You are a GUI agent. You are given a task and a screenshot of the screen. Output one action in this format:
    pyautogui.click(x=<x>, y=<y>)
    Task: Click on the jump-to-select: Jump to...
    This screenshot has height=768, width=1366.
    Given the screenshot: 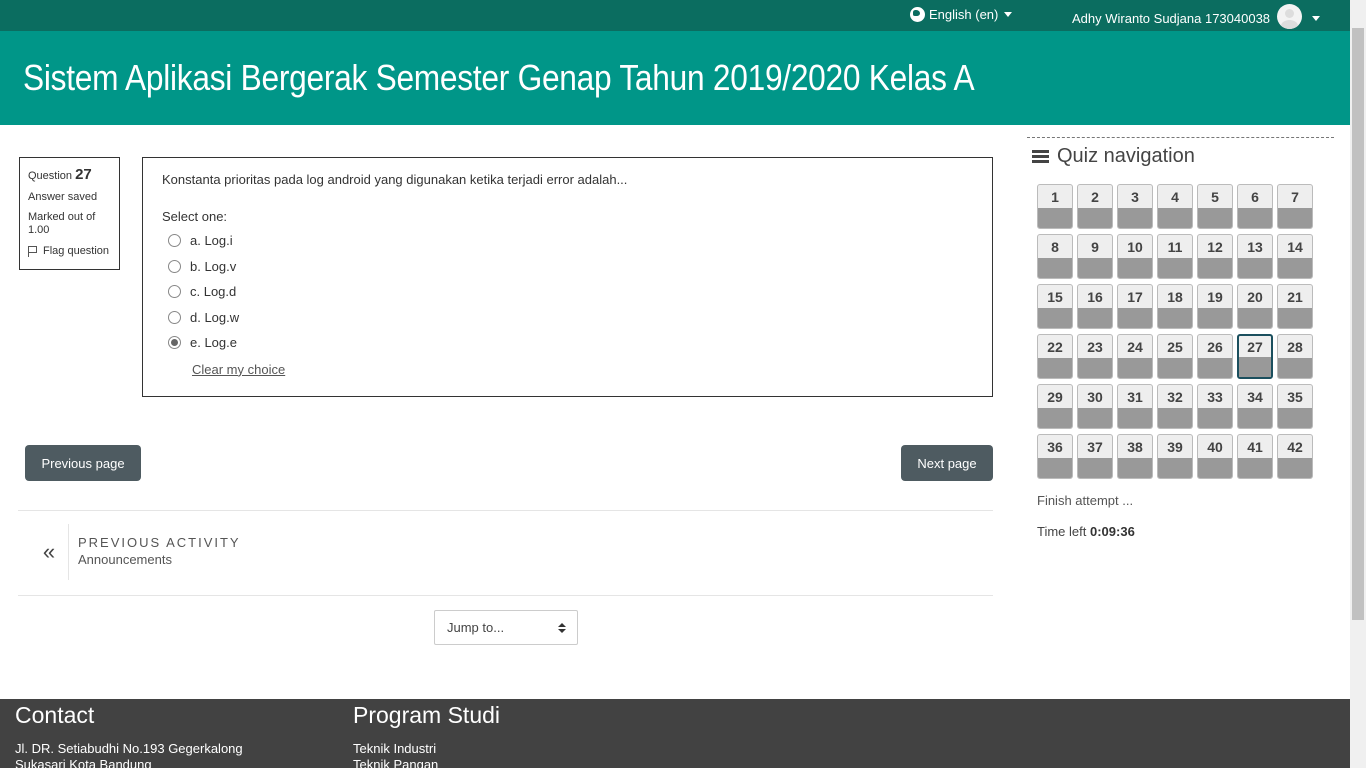 What is the action you would take?
    pyautogui.click(x=506, y=627)
    